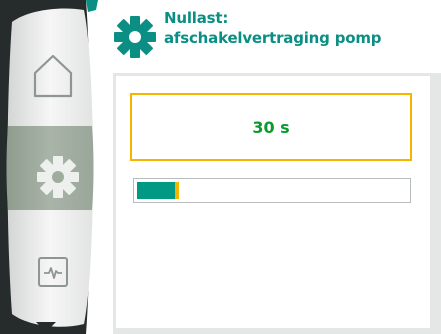 Image resolution: width=441 pixels, height=334 pixels. Describe the element at coordinates (46, 327) in the screenshot. I see `chevron-down-icon` at that location.